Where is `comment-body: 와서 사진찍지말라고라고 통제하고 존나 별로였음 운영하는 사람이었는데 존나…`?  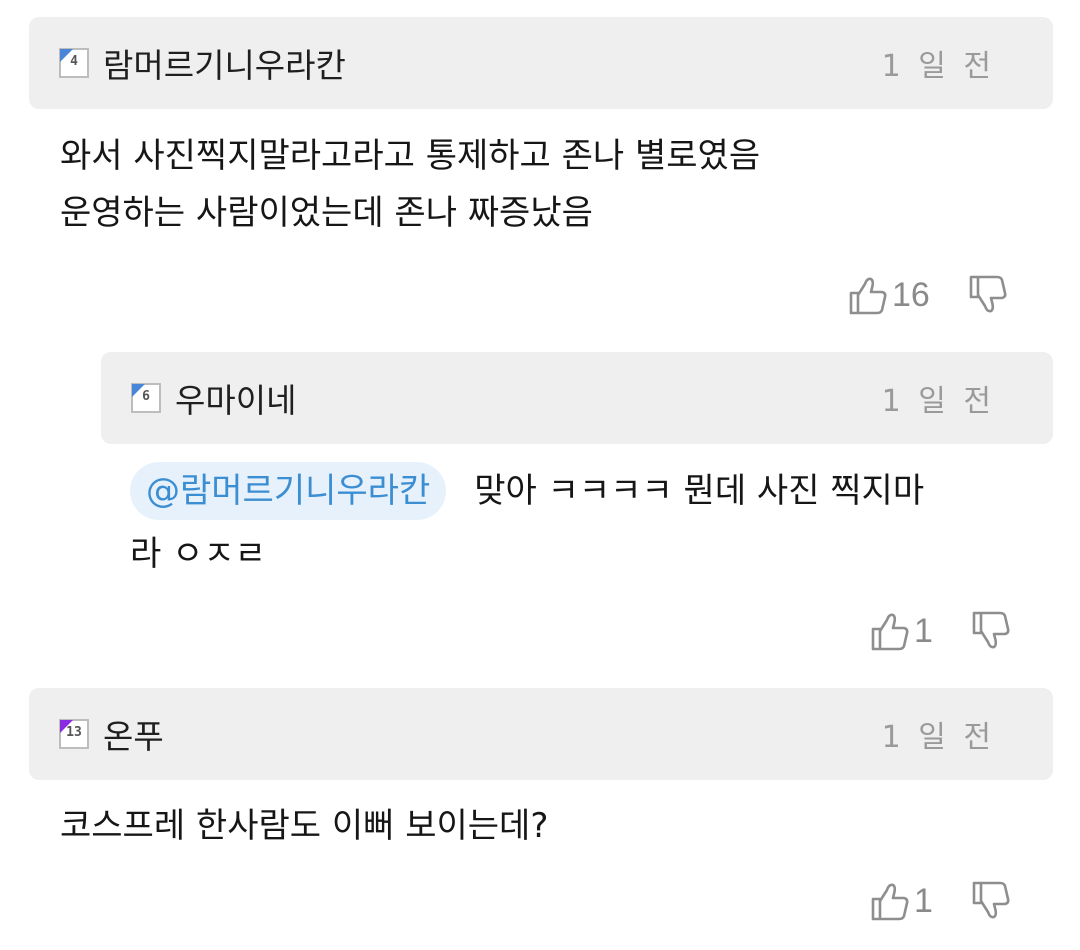 comment-body: 와서 사진찍지말라고라고 통제하고 존나 별로였음 운영하는 사람이었는데 존나… is located at coordinates (410, 185).